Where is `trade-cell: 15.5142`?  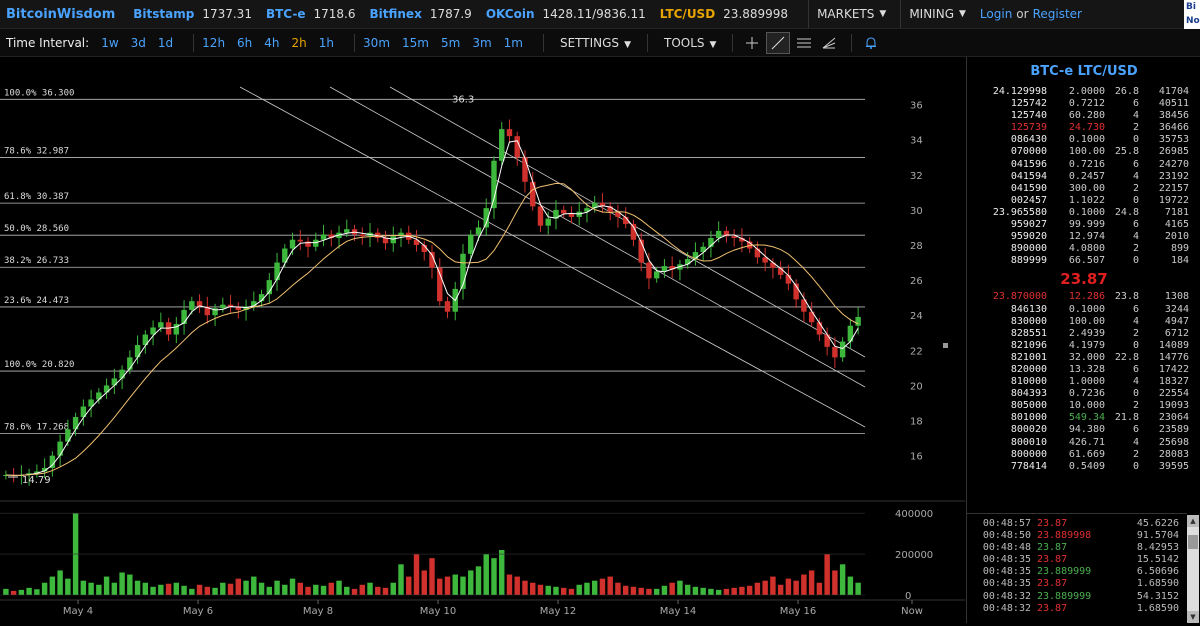 trade-cell: 15.5142 is located at coordinates (1157, 560).